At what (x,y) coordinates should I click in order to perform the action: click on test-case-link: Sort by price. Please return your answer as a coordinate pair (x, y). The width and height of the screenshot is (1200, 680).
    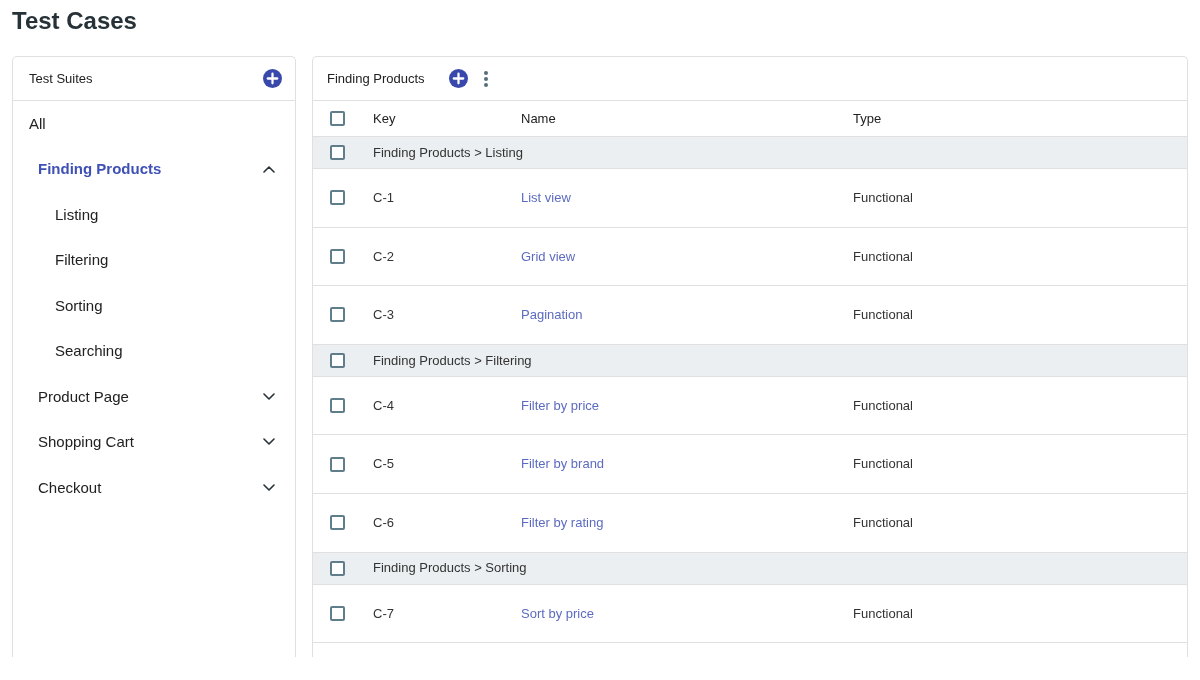
    Looking at the image, I should click on (557, 613).